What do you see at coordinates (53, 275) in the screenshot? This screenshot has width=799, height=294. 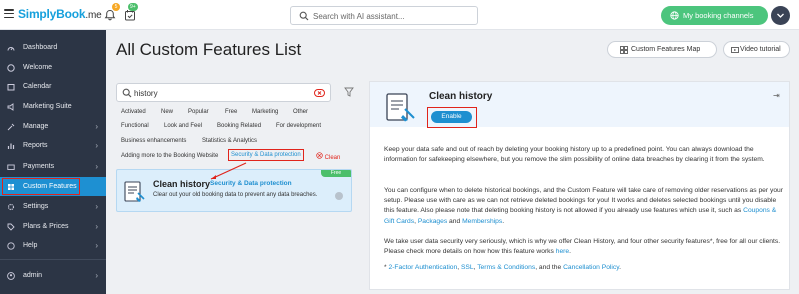 I see `sidebar-user-admin: admin ›` at bounding box center [53, 275].